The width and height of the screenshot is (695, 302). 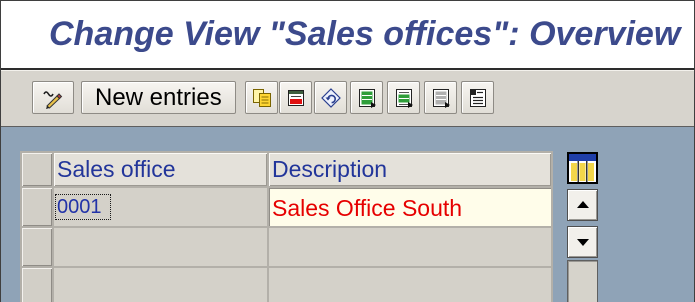 What do you see at coordinates (582, 281) in the screenshot?
I see `scroll-track` at bounding box center [582, 281].